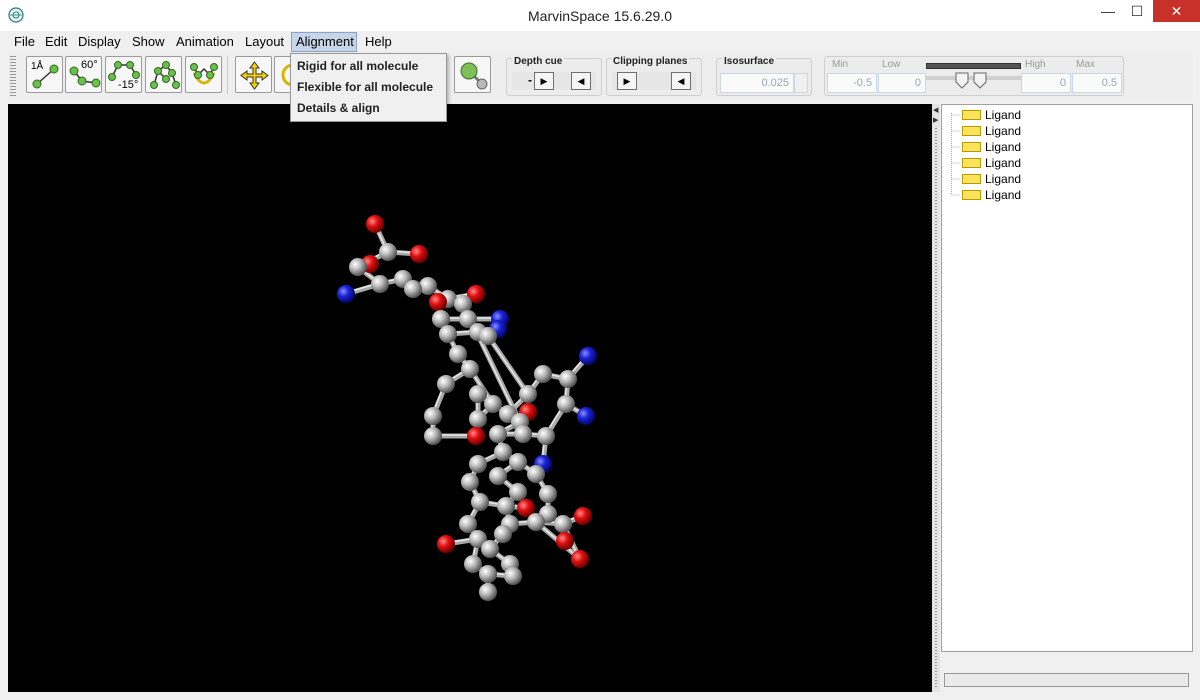 The width and height of the screenshot is (1200, 700). Describe the element at coordinates (973, 66) in the screenshot. I see `range-track` at that location.